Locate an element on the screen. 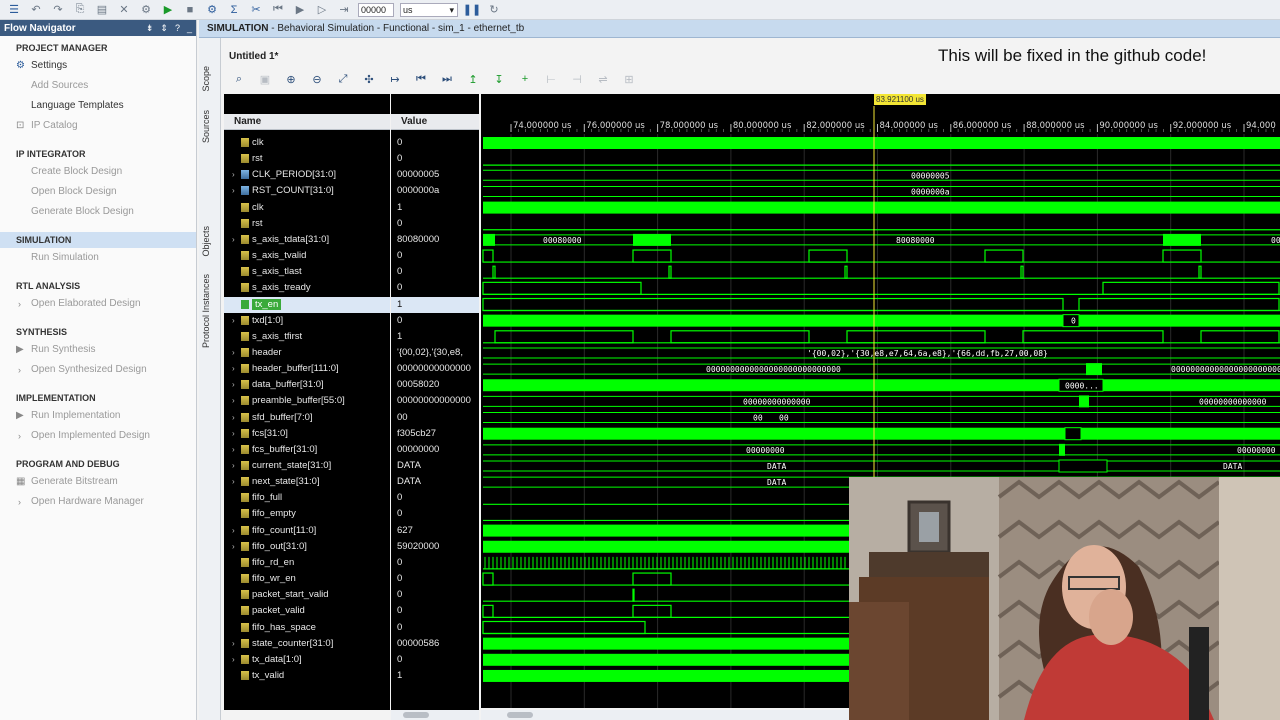 The height and width of the screenshot is (720, 1280). wave-scrollbar is located at coordinates (666, 715).